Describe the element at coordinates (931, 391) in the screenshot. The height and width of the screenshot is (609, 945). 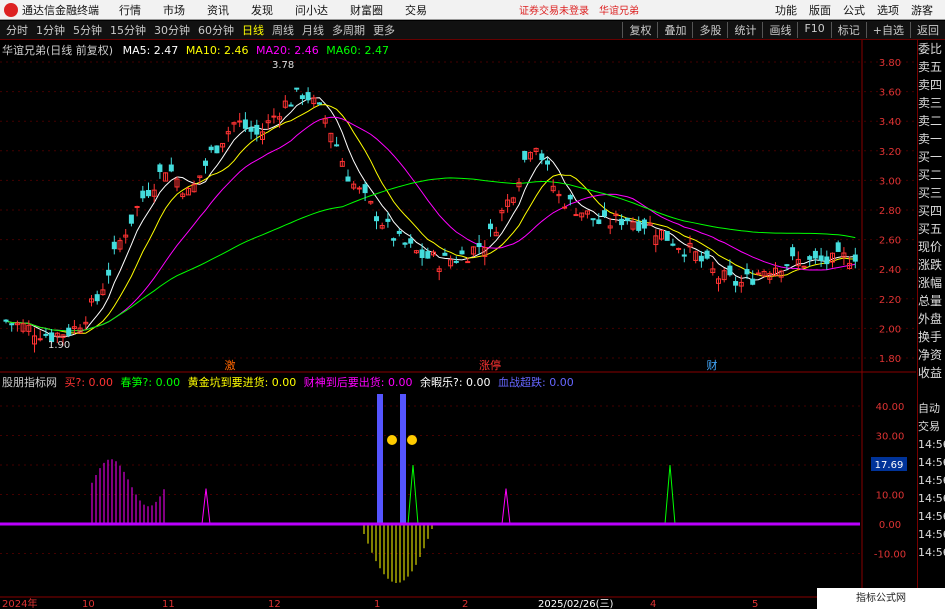
I see `sidebar-cell` at that location.